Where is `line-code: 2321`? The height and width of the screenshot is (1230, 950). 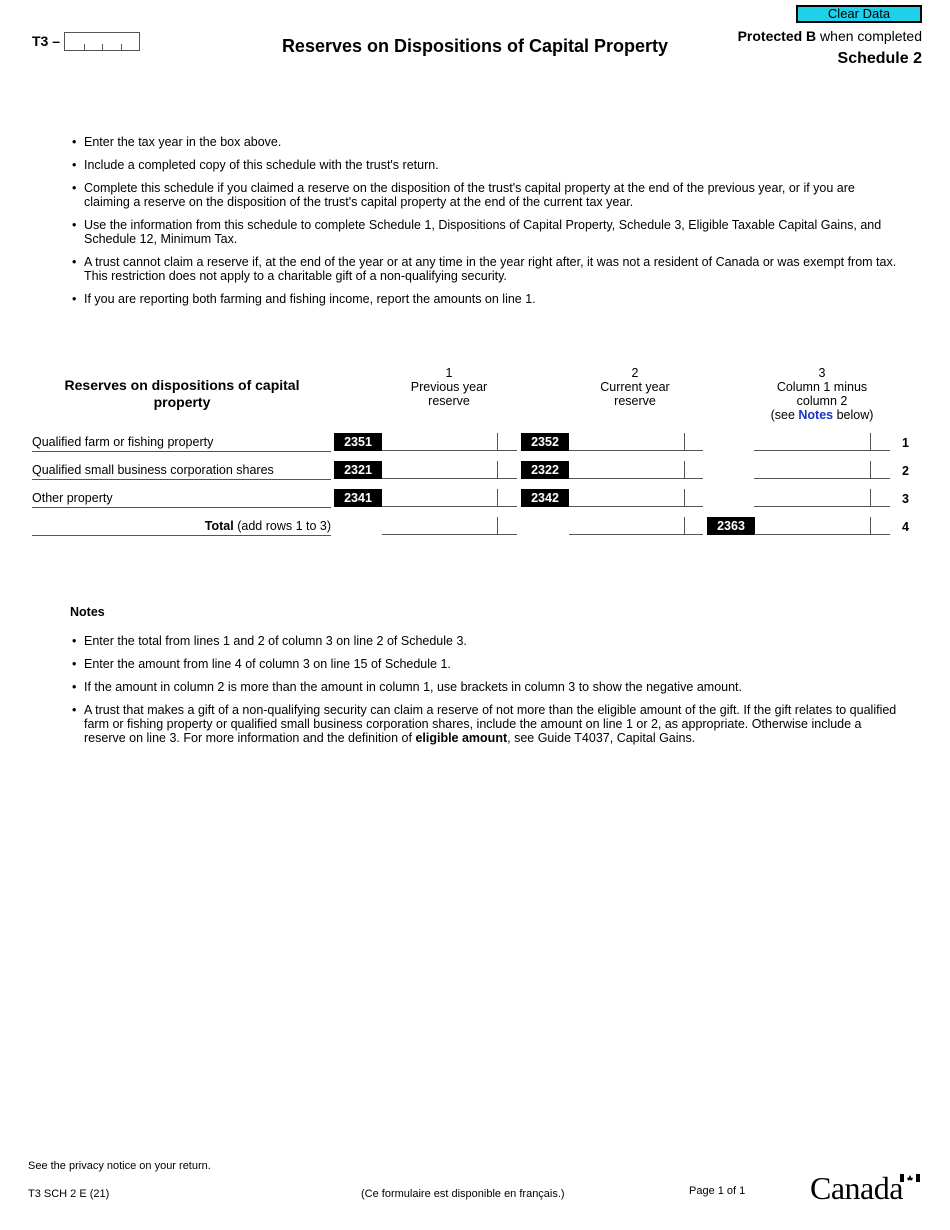 line-code: 2321 is located at coordinates (358, 470).